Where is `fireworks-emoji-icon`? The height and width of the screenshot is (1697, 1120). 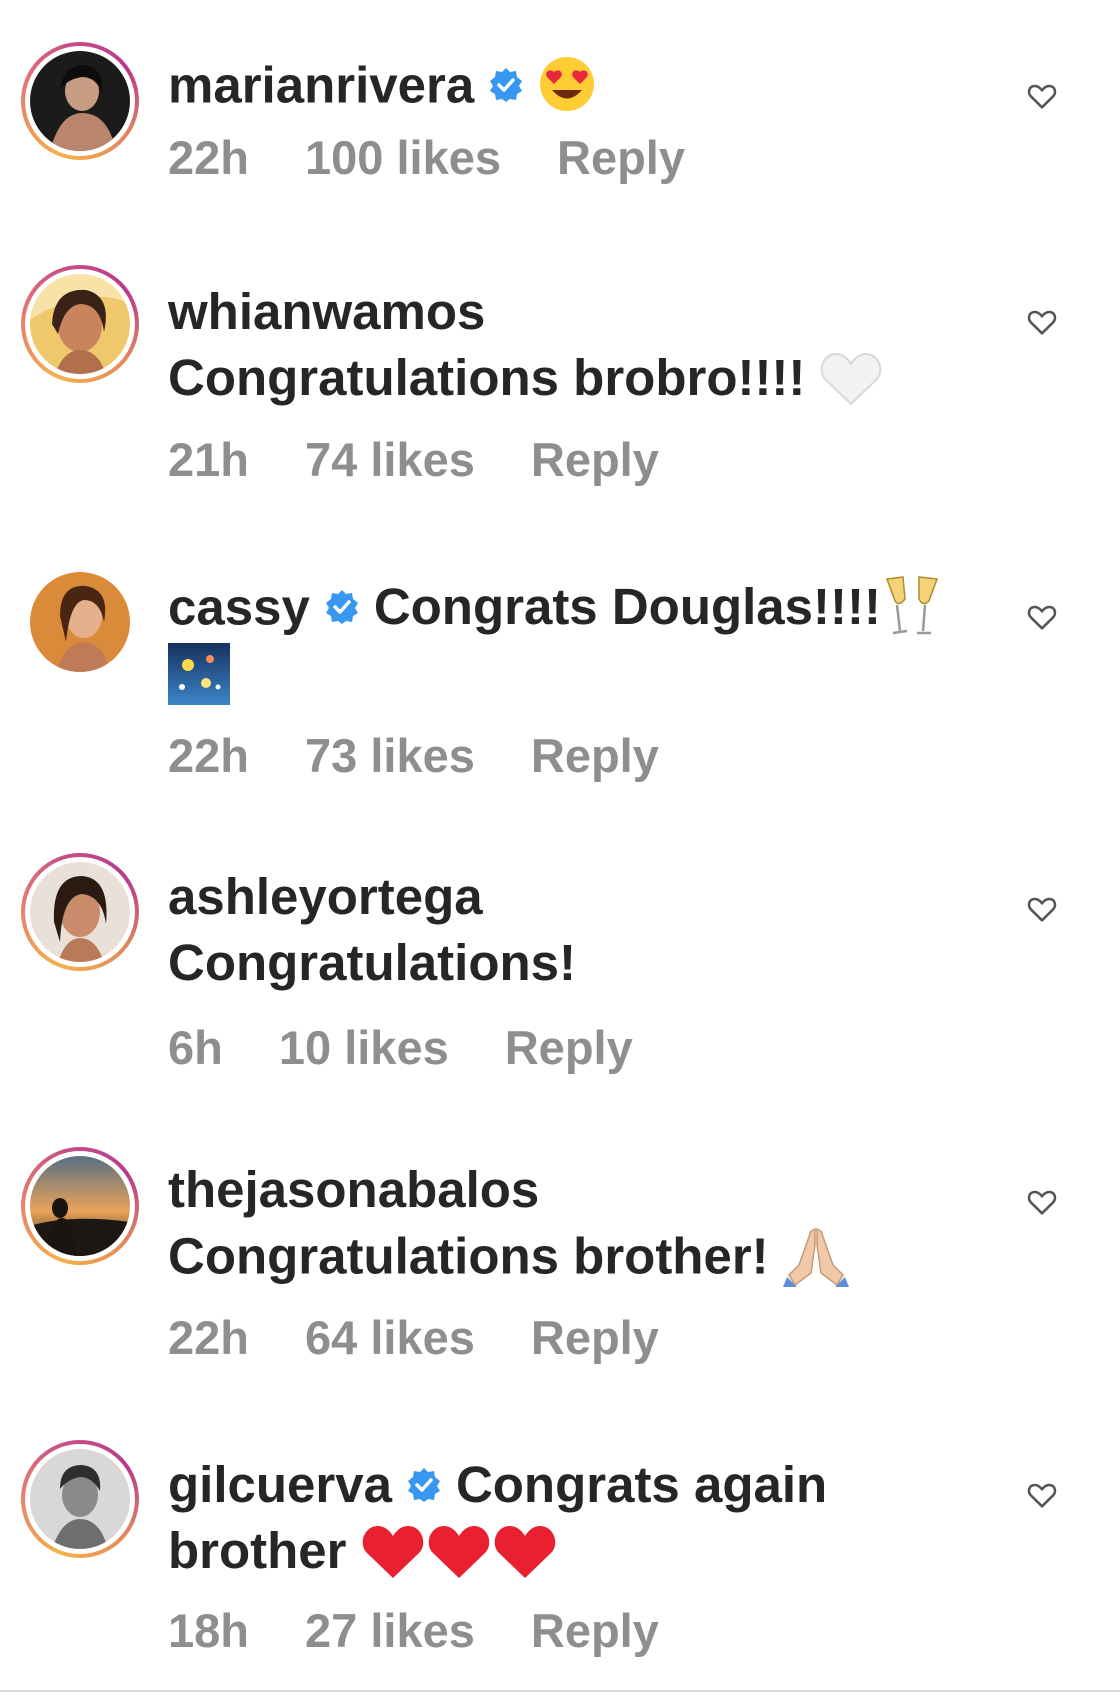
fireworks-emoji-icon is located at coordinates (199, 673).